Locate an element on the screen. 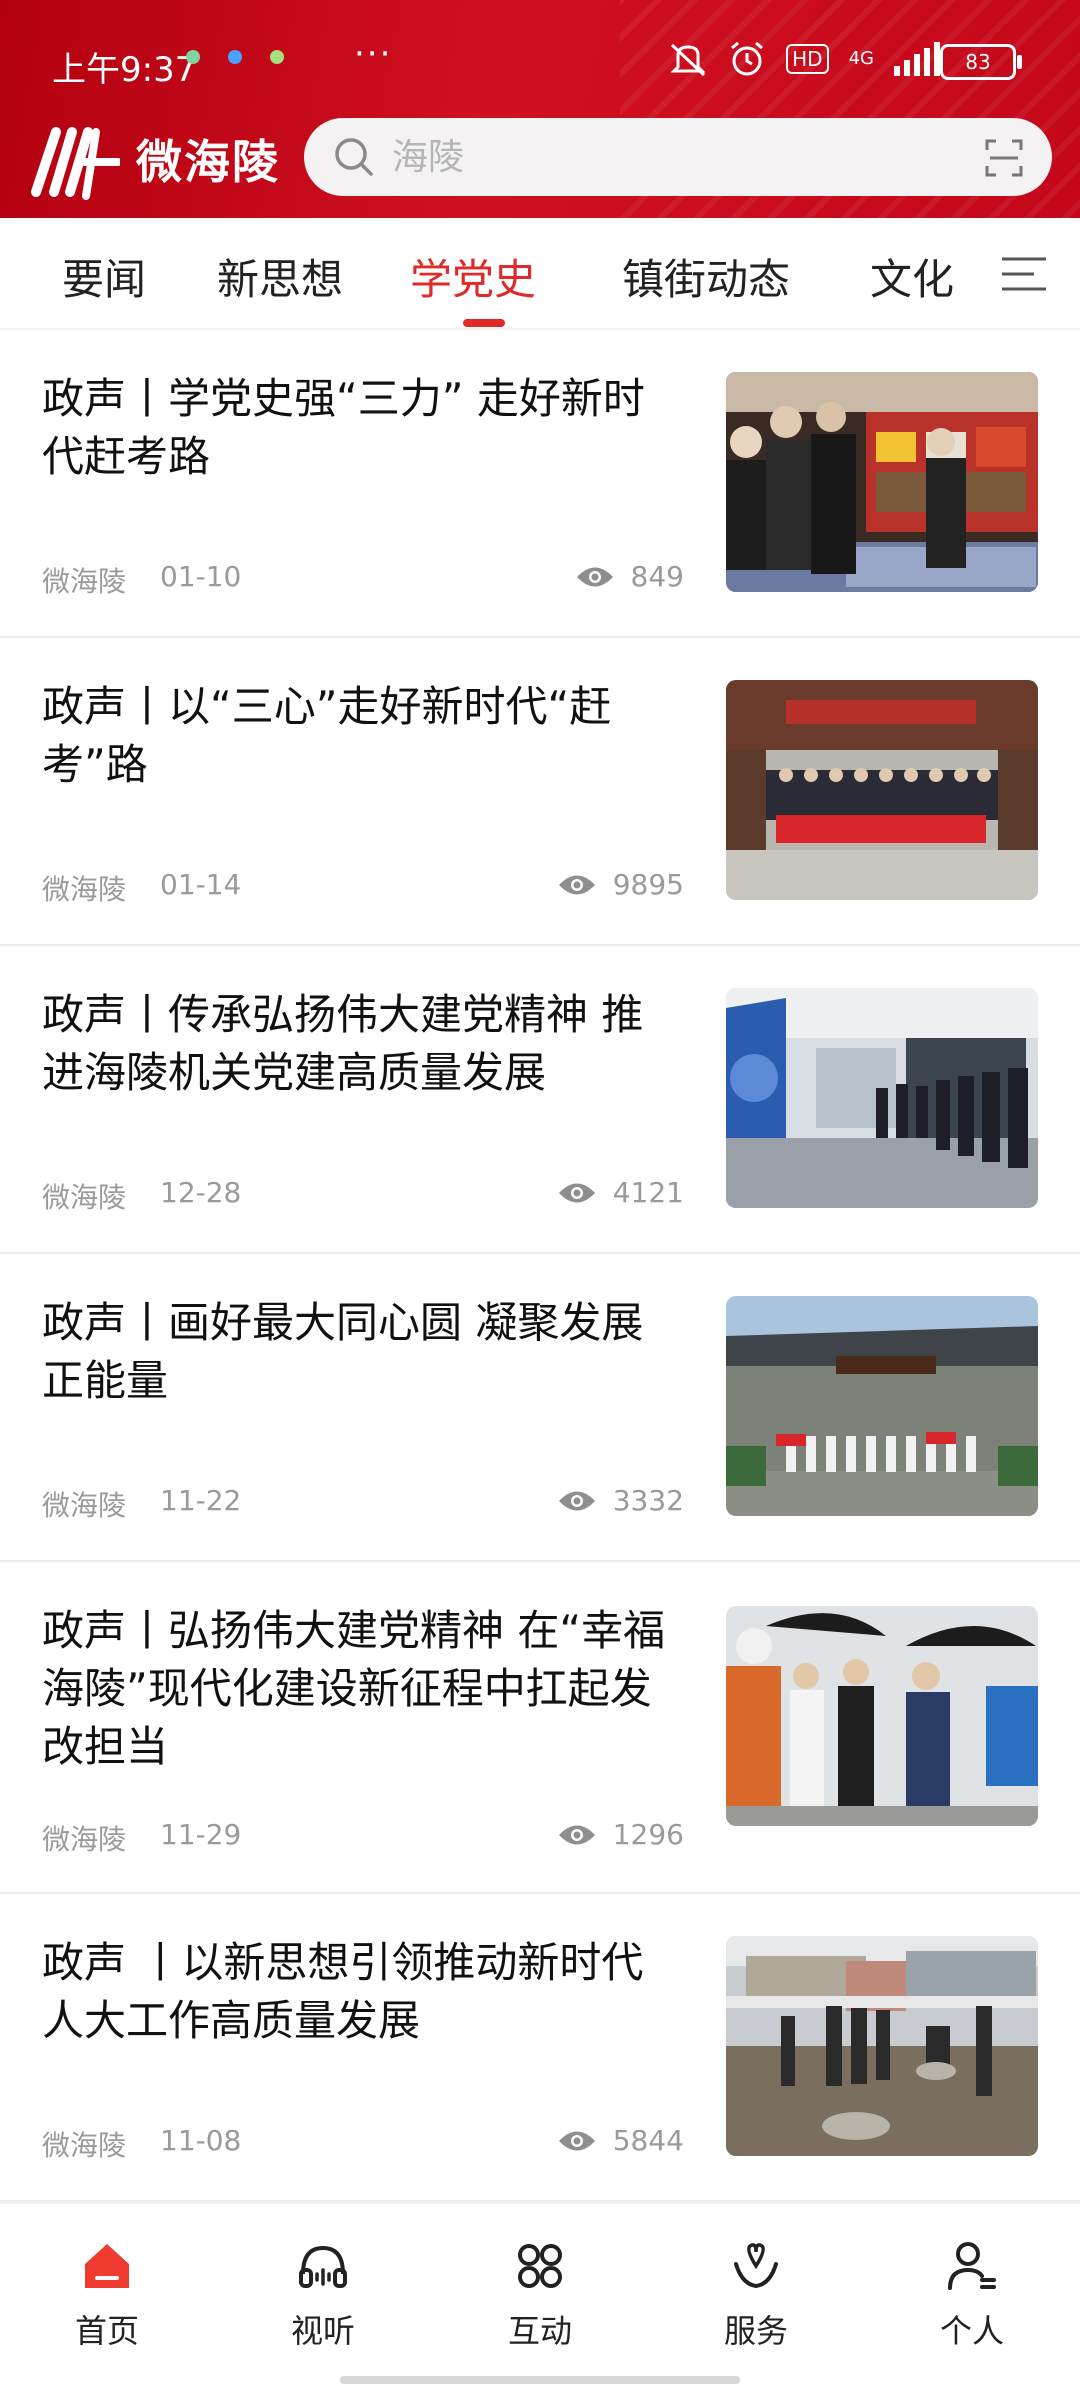 The width and height of the screenshot is (1080, 2402). news-item: 政声丨以“三心”走好新时代“赶考”路 微海陵 01-14 9895 is located at coordinates (540, 792).